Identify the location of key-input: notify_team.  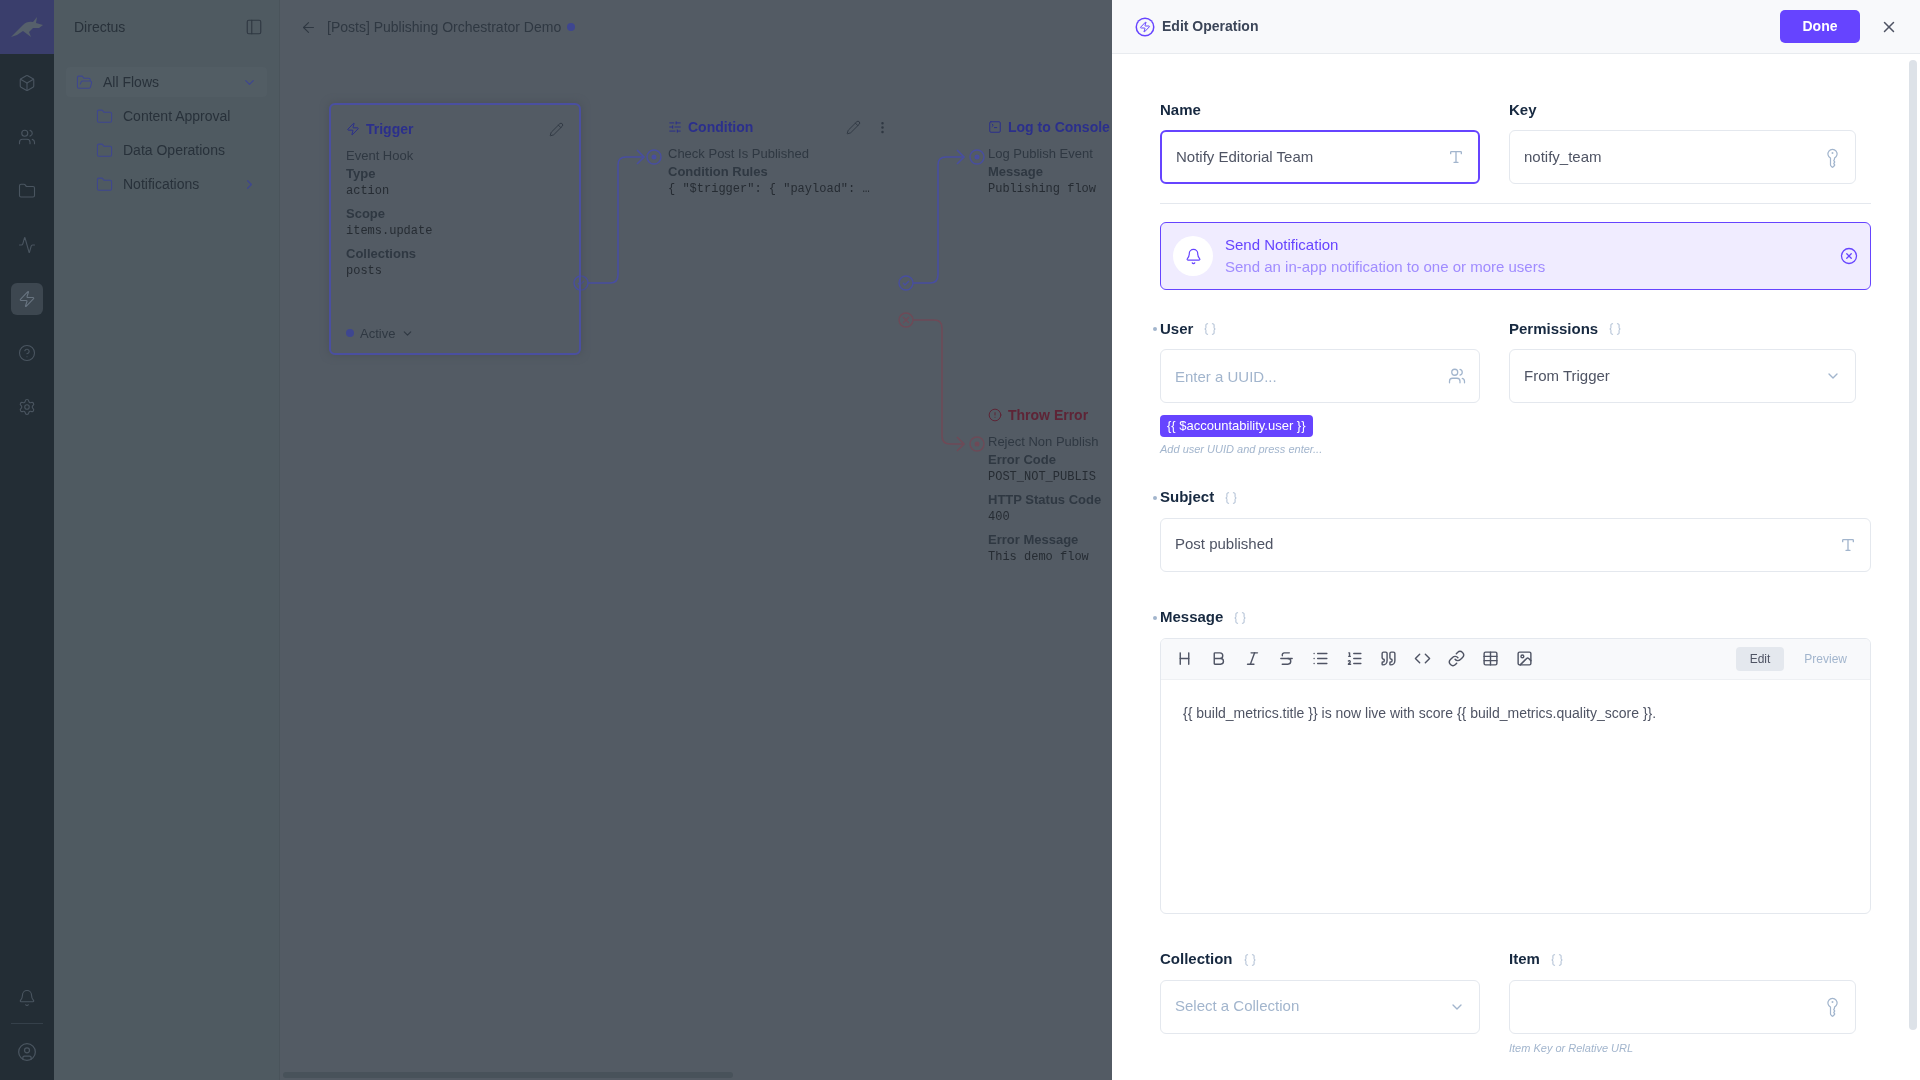
(1682, 157).